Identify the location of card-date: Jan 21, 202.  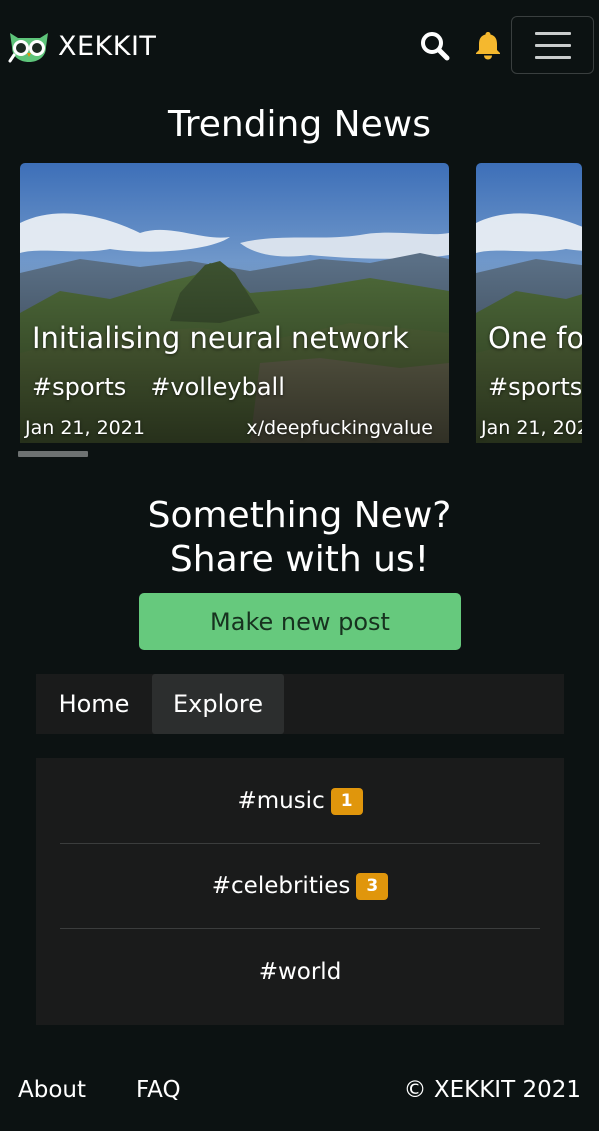
(531, 428).